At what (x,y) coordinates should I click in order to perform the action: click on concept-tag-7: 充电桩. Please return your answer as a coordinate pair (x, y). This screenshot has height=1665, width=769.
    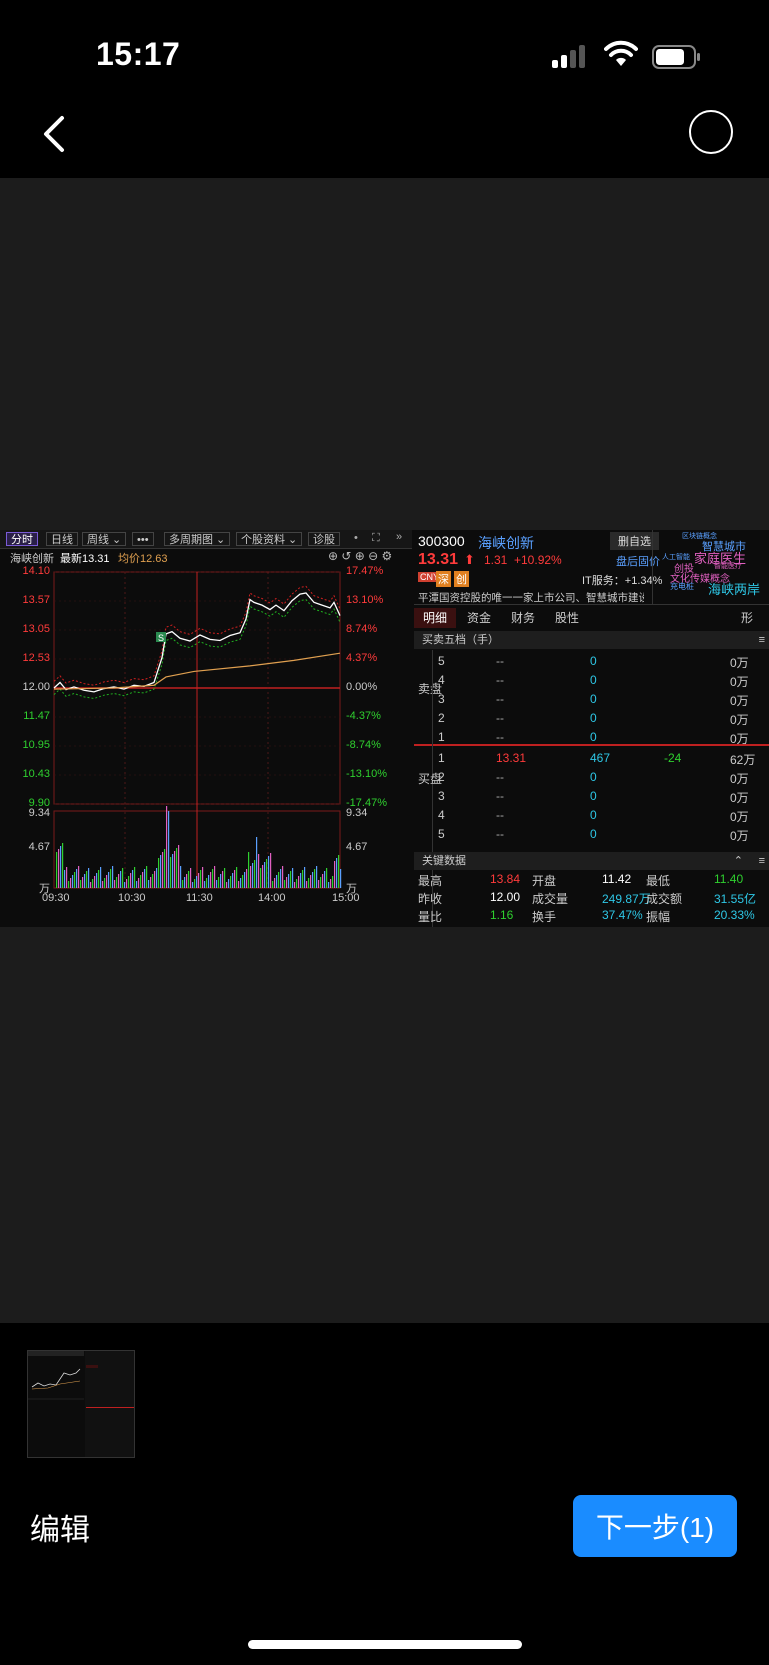
    Looking at the image, I should click on (682, 586).